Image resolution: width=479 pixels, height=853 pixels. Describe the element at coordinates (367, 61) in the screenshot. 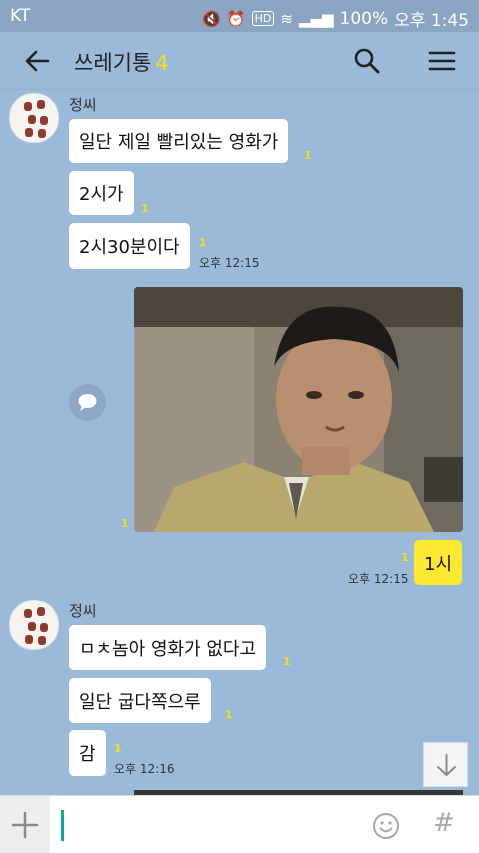

I see `search-icon` at that location.